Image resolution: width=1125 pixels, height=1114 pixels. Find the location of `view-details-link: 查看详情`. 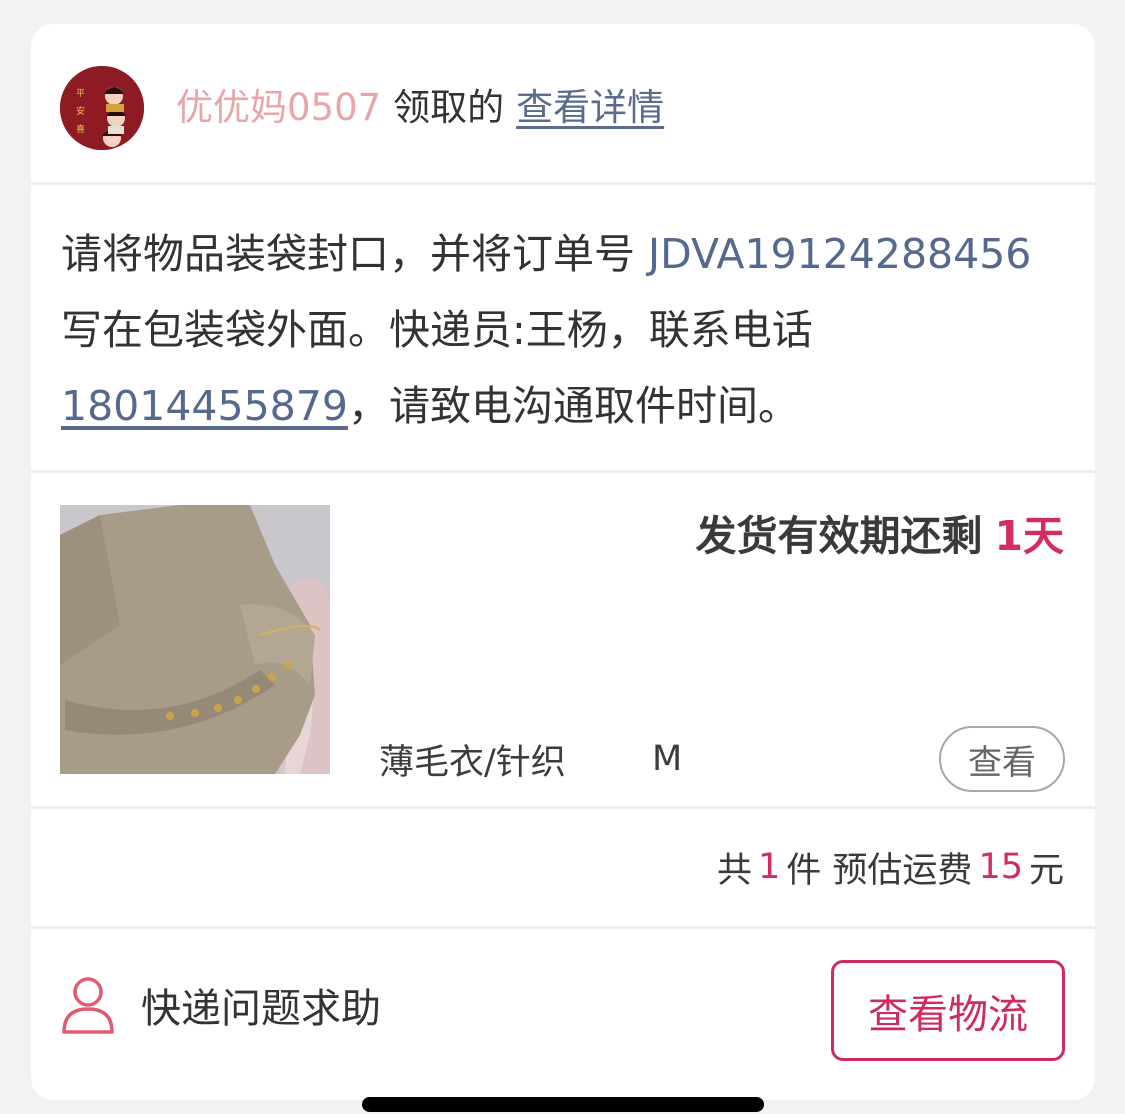

view-details-link: 查看详情 is located at coordinates (590, 104).